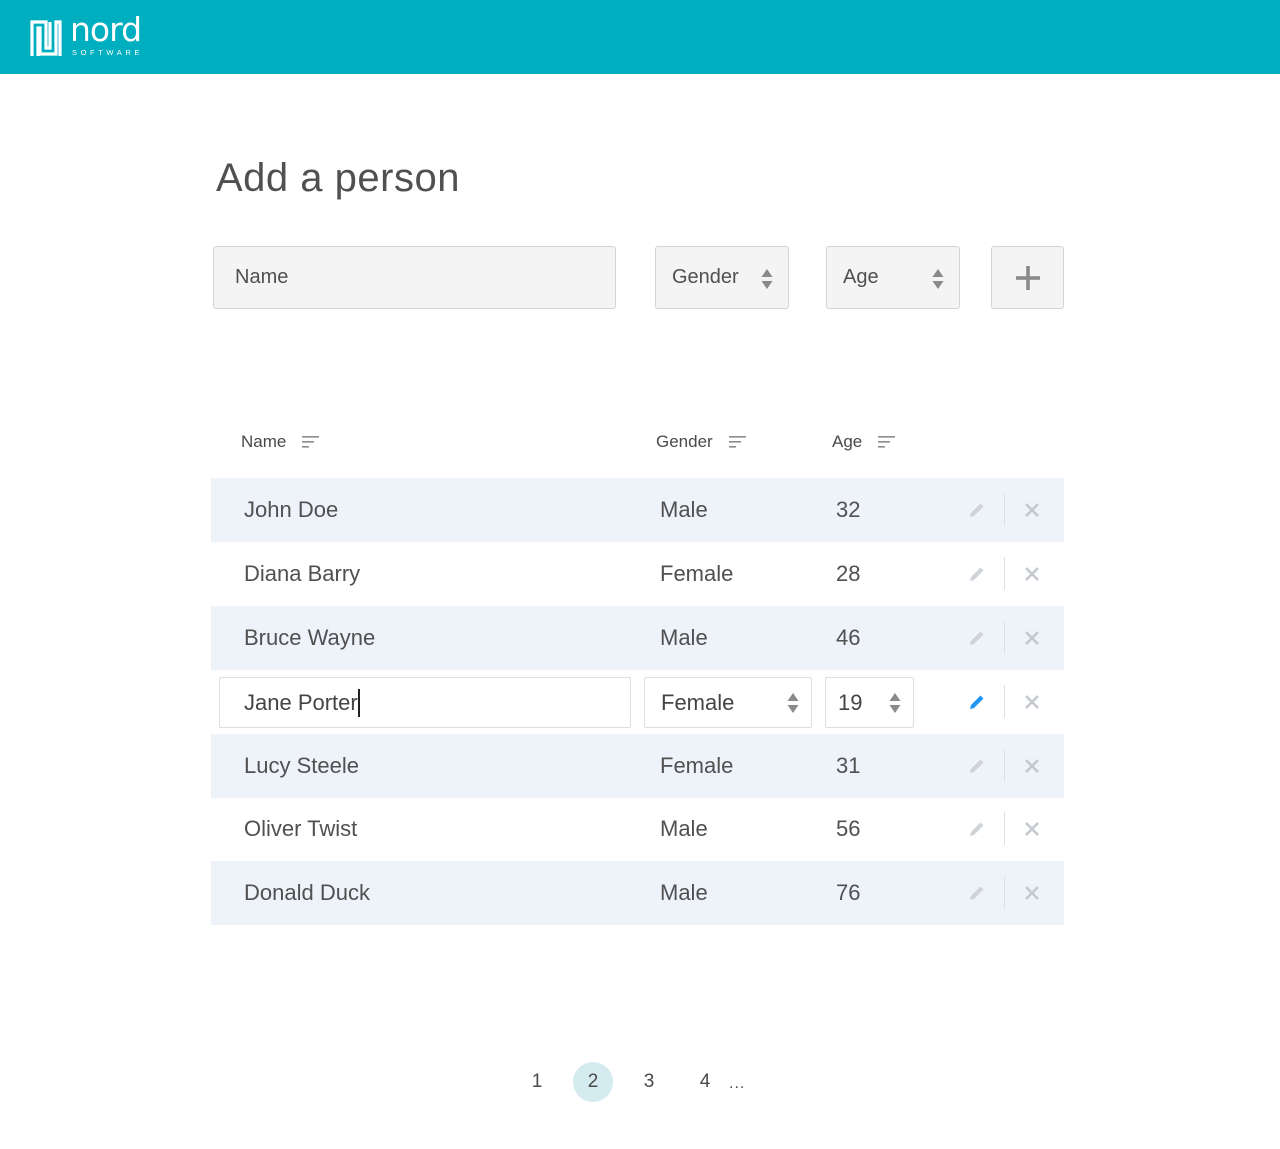 The image size is (1280, 1149). I want to click on table-row: Lucy Steele Female 31, so click(637, 766).